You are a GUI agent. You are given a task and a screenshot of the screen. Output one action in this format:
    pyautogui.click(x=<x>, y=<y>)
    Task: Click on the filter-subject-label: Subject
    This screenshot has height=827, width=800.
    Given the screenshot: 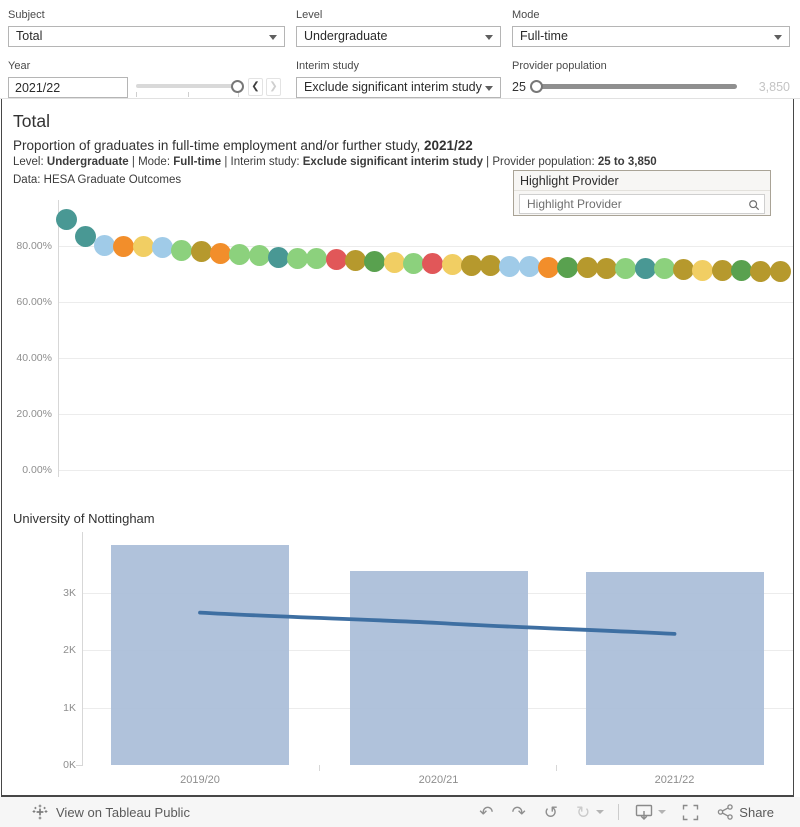 What is the action you would take?
    pyautogui.click(x=26, y=15)
    